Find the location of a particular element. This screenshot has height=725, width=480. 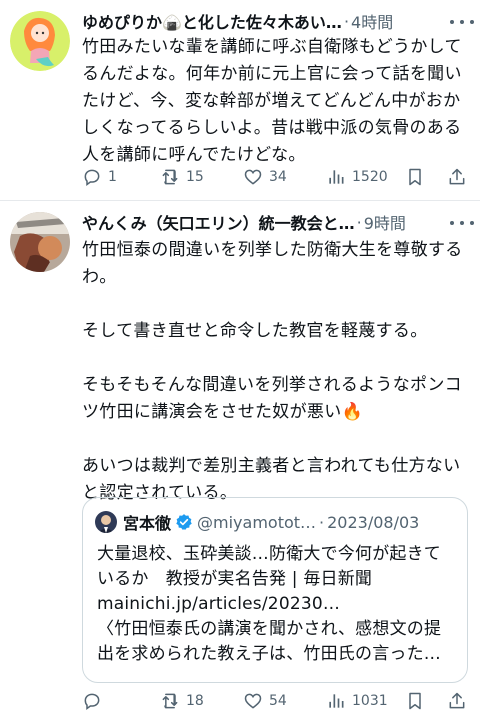

view-count: 1520 is located at coordinates (370, 177).